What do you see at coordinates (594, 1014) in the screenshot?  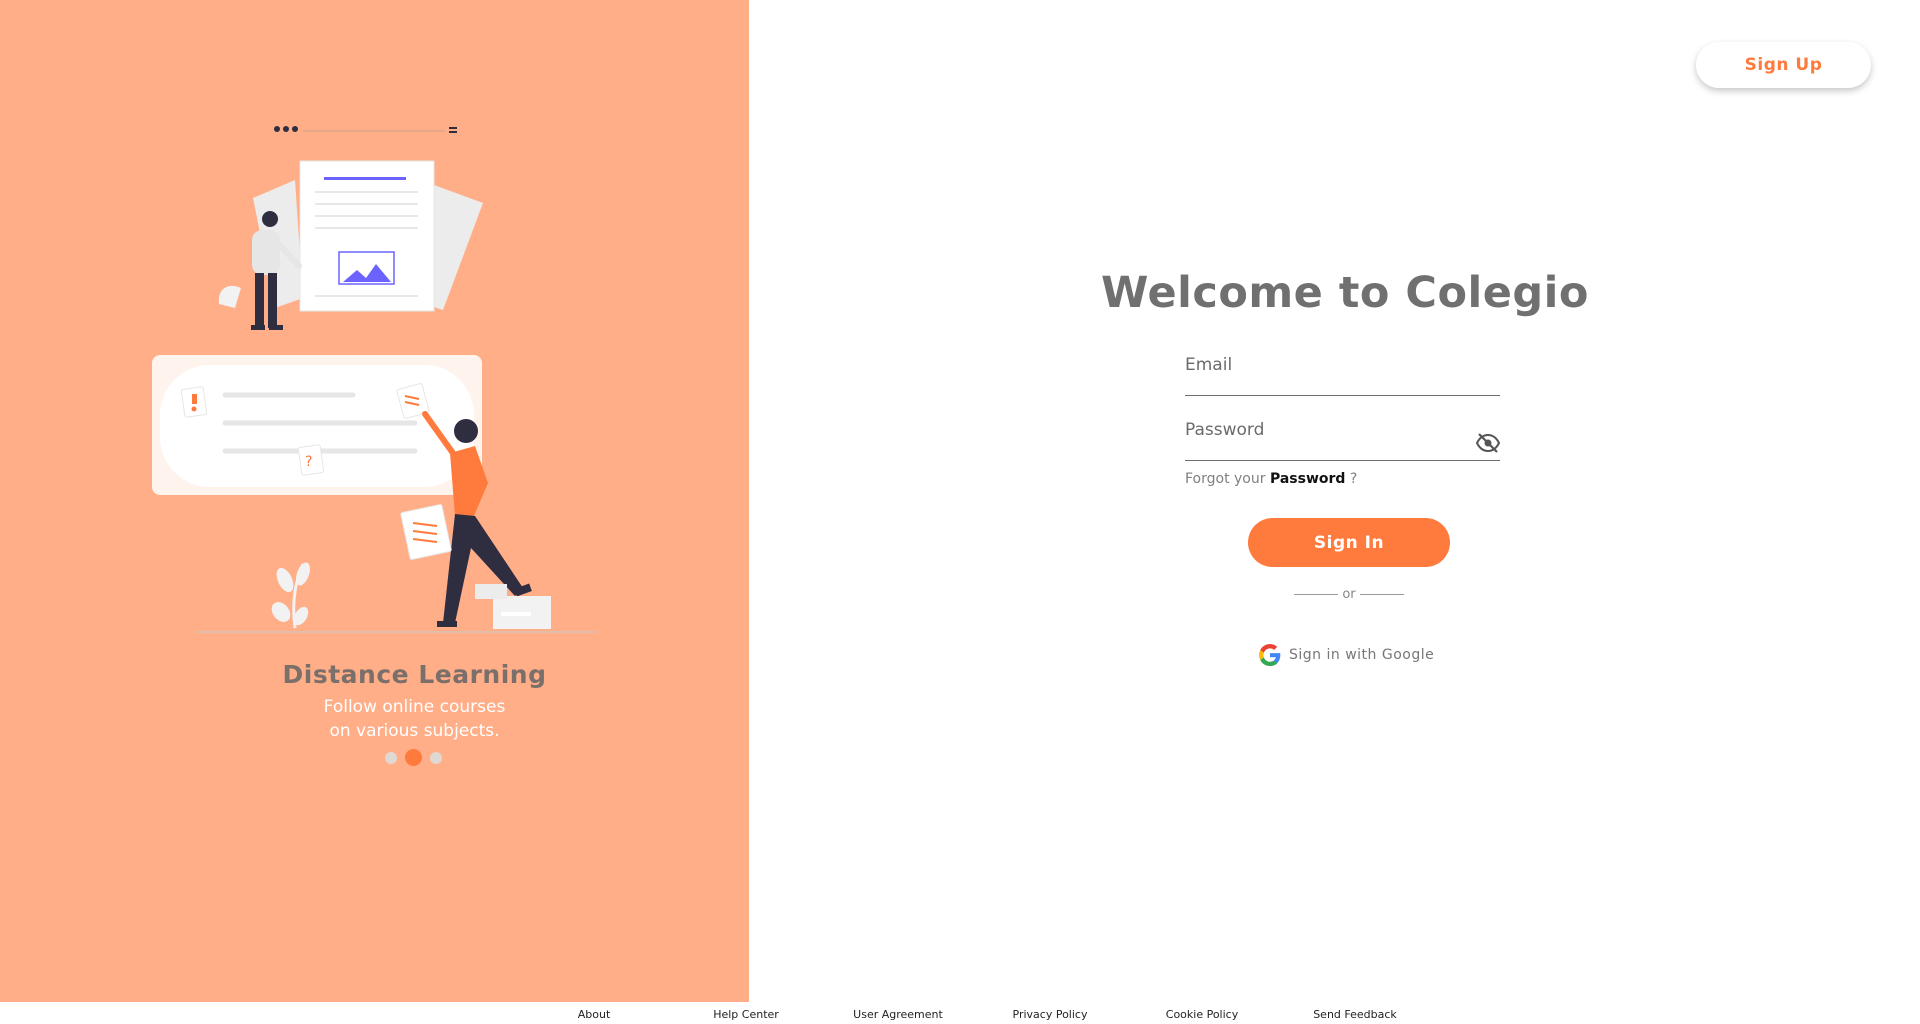 I see `footer-link-about: About` at bounding box center [594, 1014].